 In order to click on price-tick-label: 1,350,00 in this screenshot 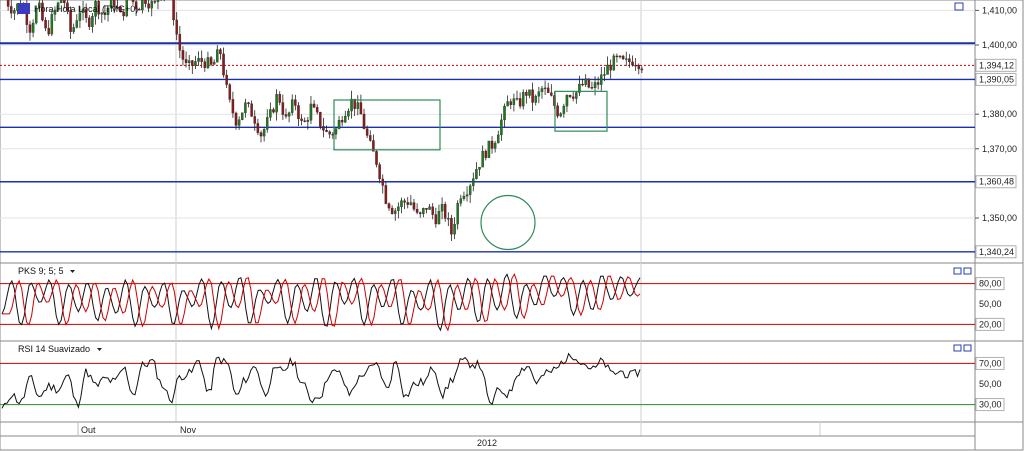, I will do `click(999, 218)`.